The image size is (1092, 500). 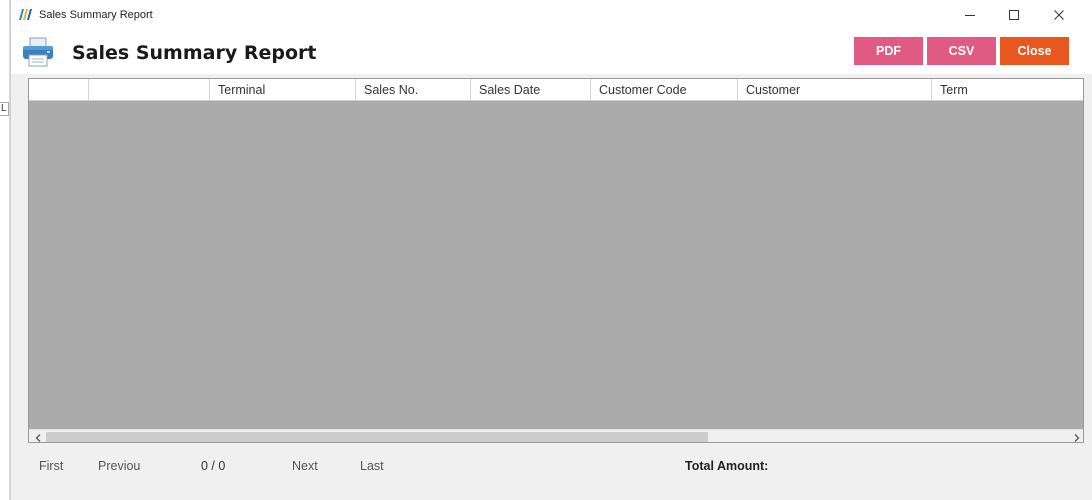 What do you see at coordinates (194, 53) in the screenshot?
I see `page-title: Sales Summary Report` at bounding box center [194, 53].